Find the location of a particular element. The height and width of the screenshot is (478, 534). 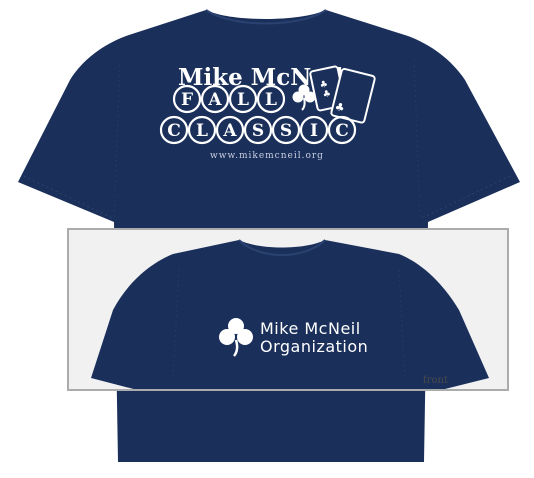

classic-letter: A is located at coordinates (229, 131).